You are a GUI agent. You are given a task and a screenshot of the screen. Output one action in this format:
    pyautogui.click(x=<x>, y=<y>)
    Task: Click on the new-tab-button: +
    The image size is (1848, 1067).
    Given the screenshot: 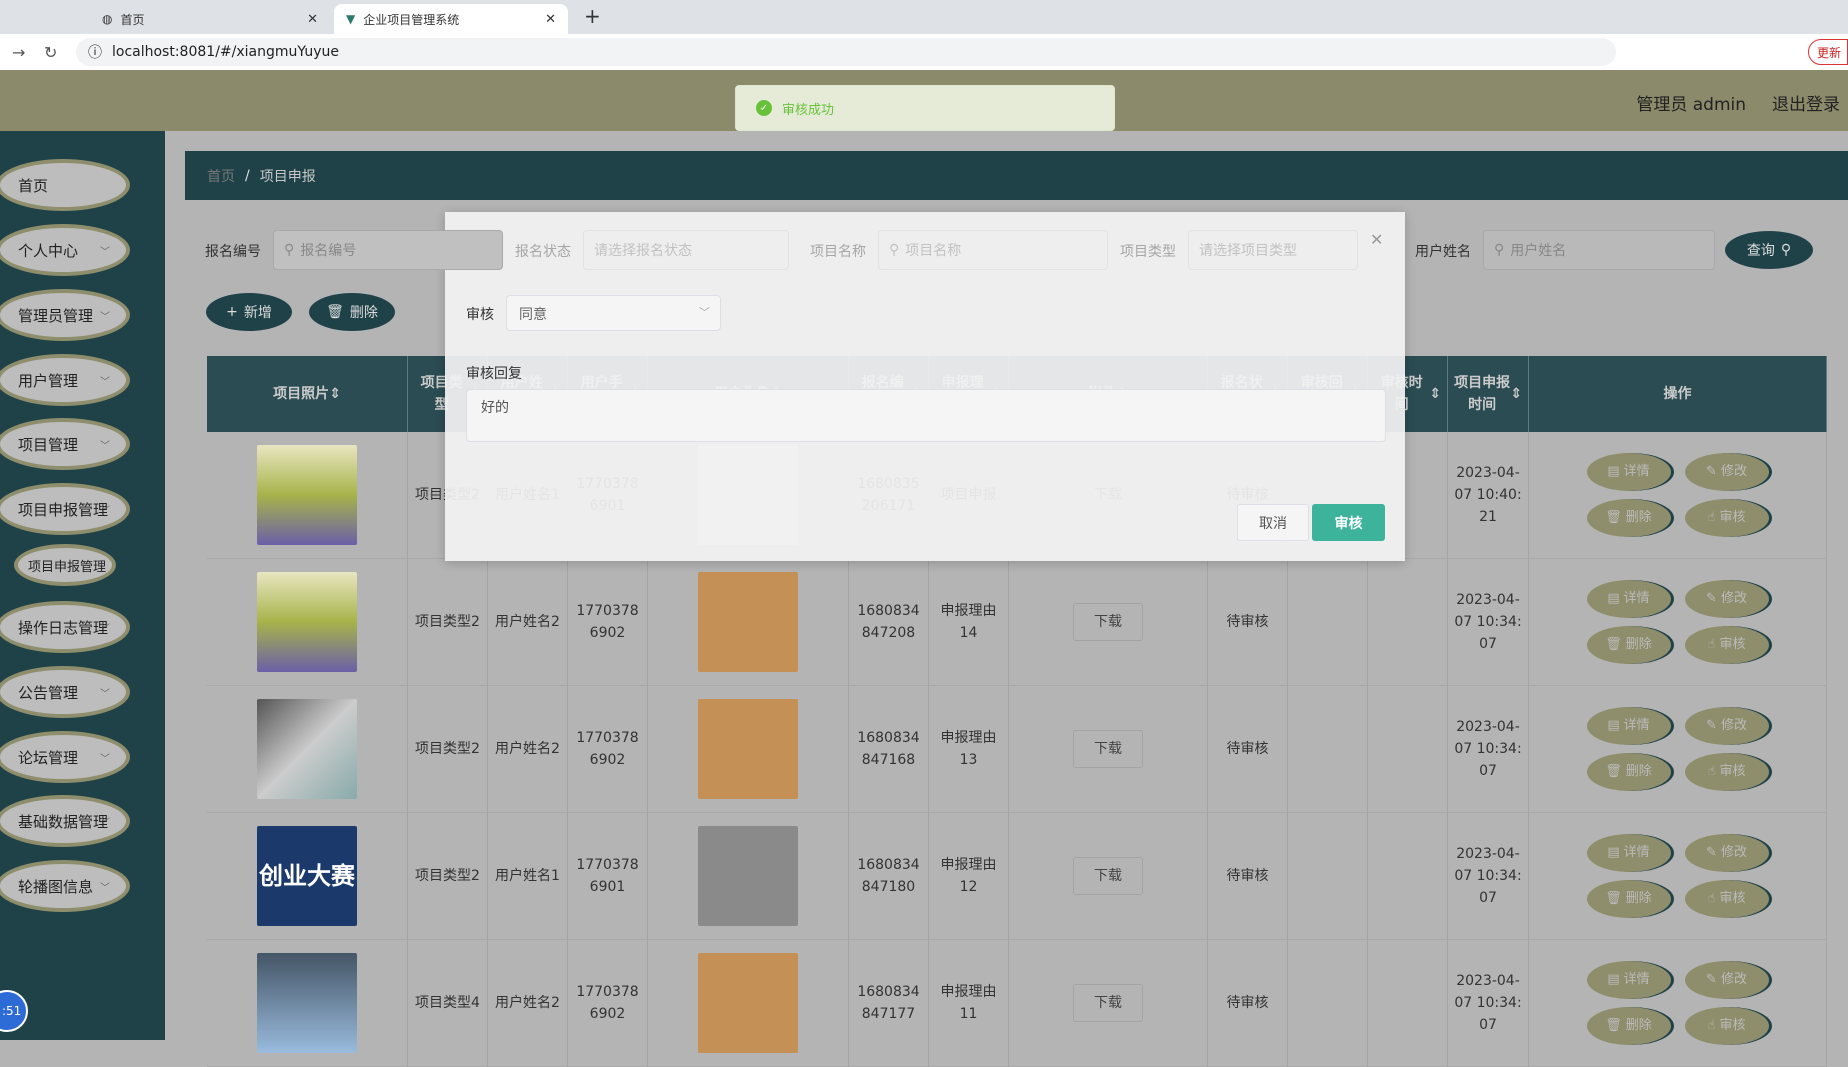 What is the action you would take?
    pyautogui.click(x=592, y=16)
    